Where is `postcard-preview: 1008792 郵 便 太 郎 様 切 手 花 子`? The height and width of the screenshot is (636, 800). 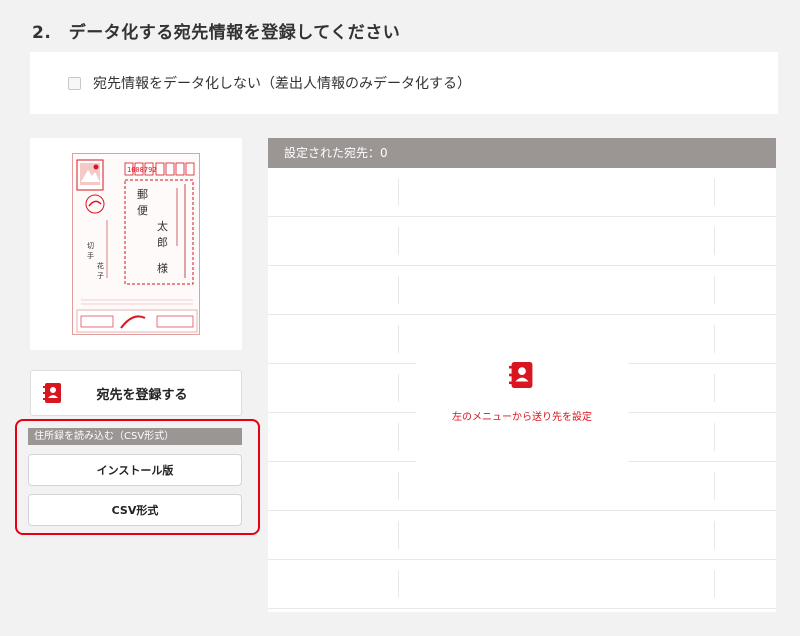 postcard-preview: 1008792 郵 便 太 郎 様 切 手 花 子 is located at coordinates (136, 244).